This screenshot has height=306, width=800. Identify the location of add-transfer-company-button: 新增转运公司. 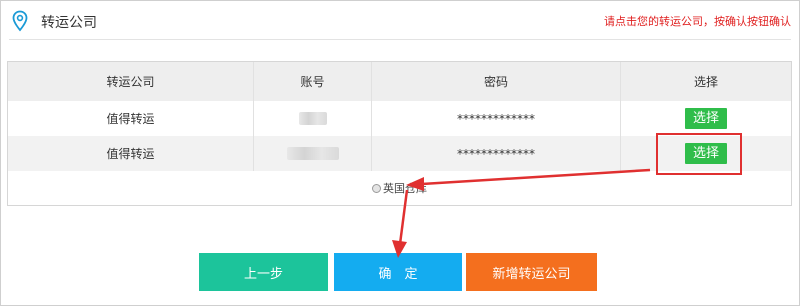
(531, 272).